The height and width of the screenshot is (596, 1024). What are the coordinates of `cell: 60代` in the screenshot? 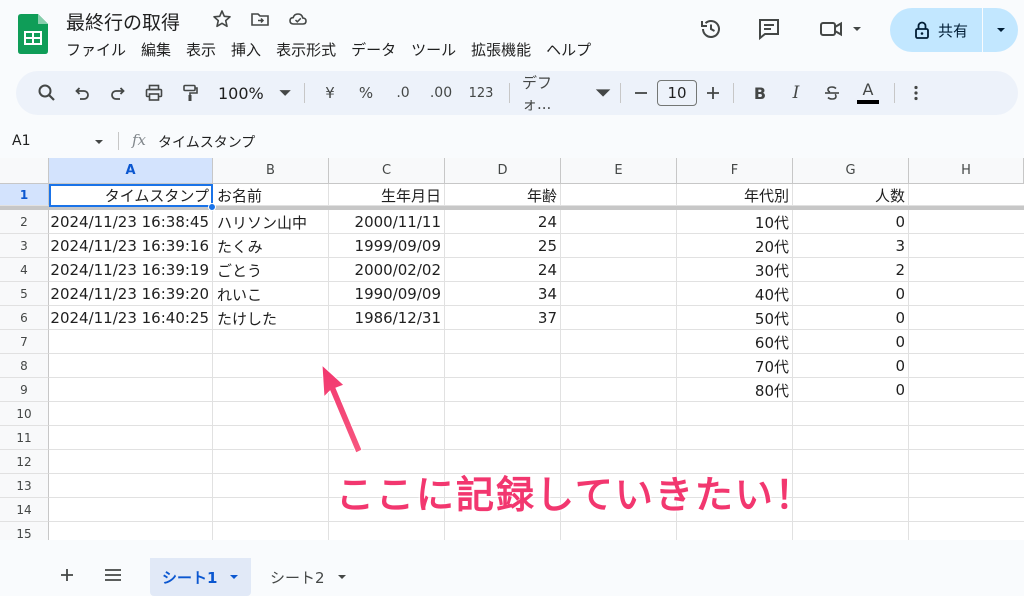 It's located at (735, 342).